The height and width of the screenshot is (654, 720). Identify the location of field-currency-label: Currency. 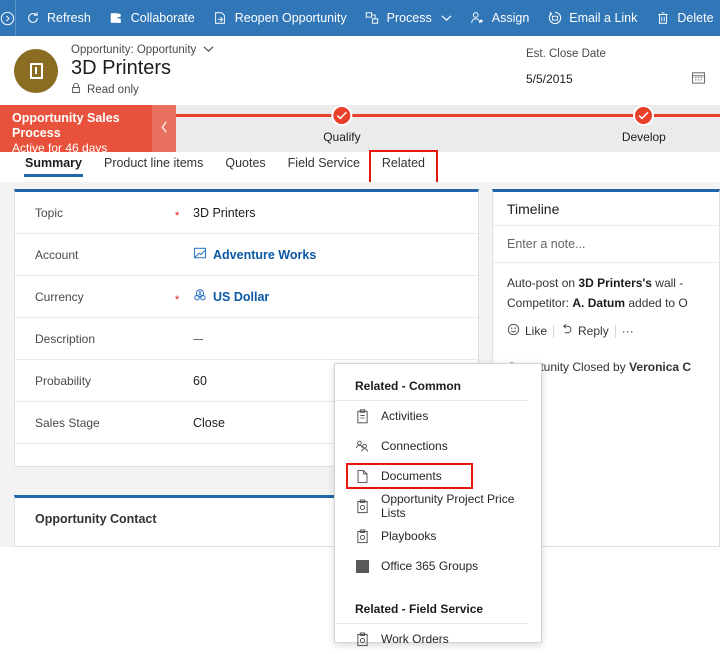
(59, 296).